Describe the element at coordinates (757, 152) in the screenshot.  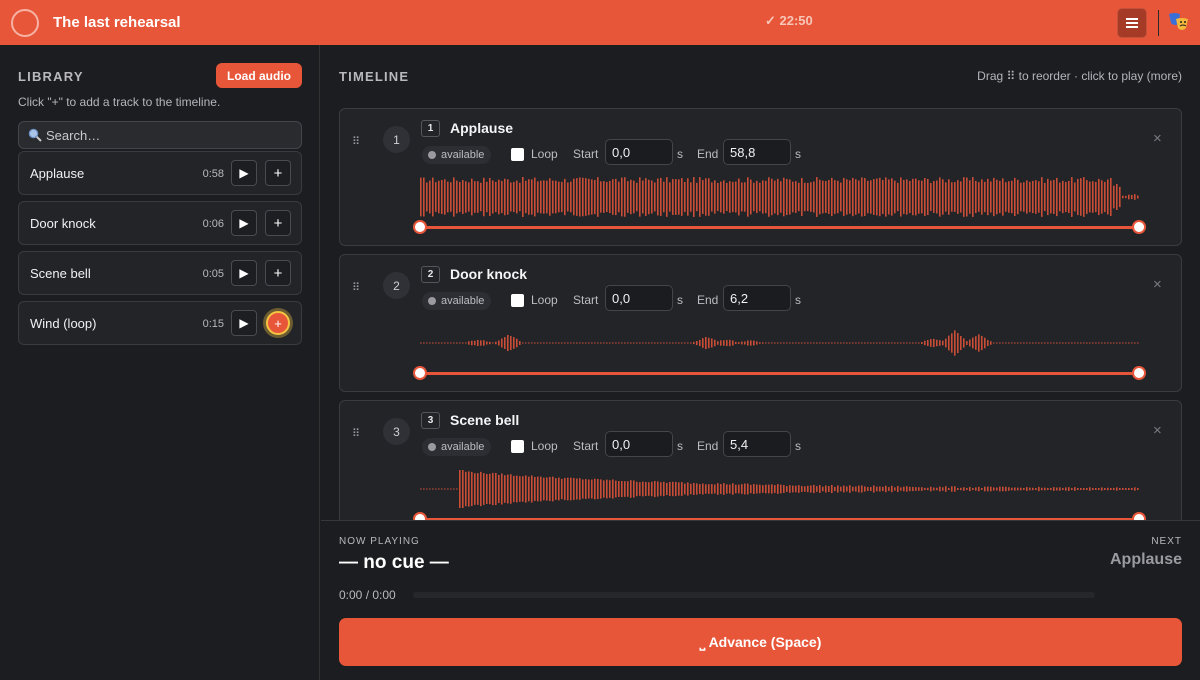
I see `end-input: 58,8` at that location.